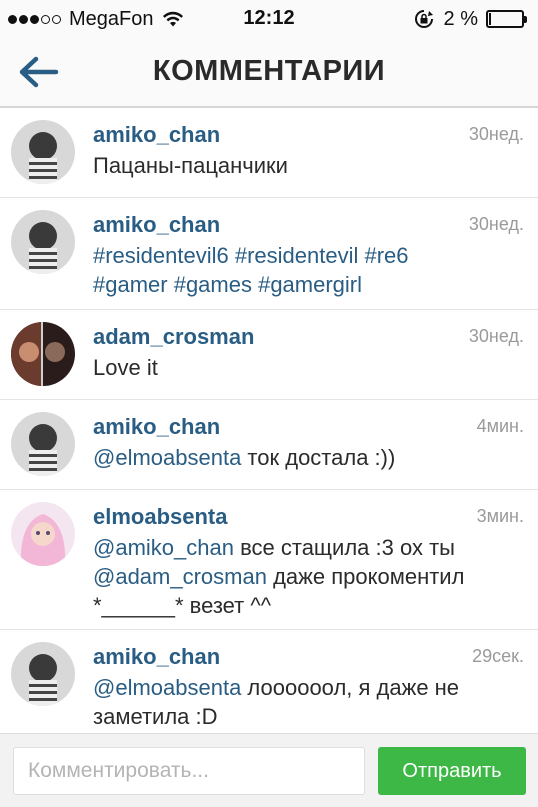 This screenshot has width=538, height=807. I want to click on comment-text: @elmoabsenta ток достала :)), so click(308, 457).